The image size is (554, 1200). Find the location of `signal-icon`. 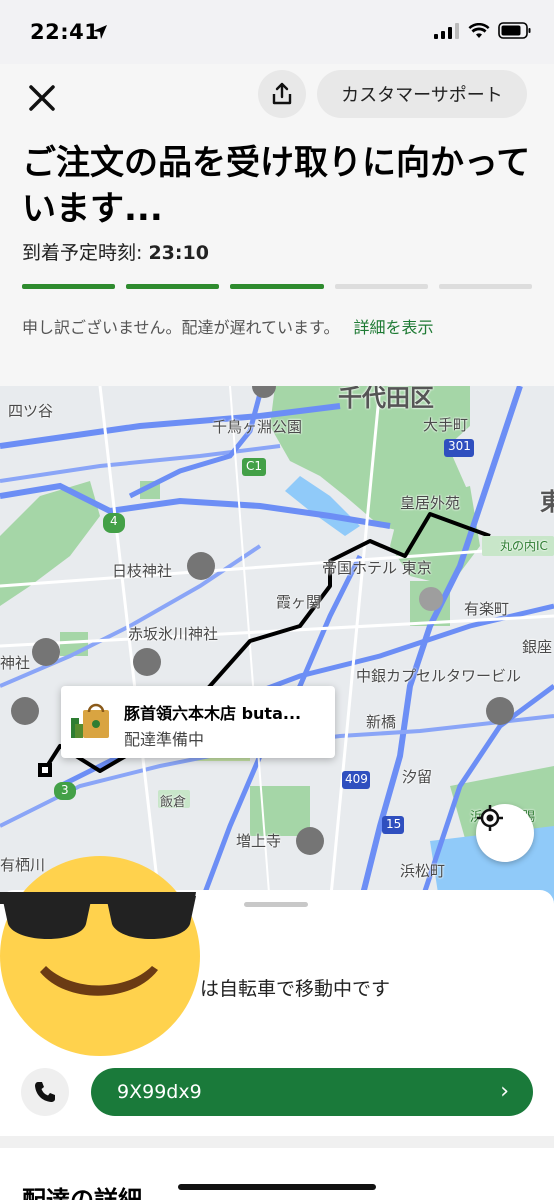

signal-icon is located at coordinates (446, 30).